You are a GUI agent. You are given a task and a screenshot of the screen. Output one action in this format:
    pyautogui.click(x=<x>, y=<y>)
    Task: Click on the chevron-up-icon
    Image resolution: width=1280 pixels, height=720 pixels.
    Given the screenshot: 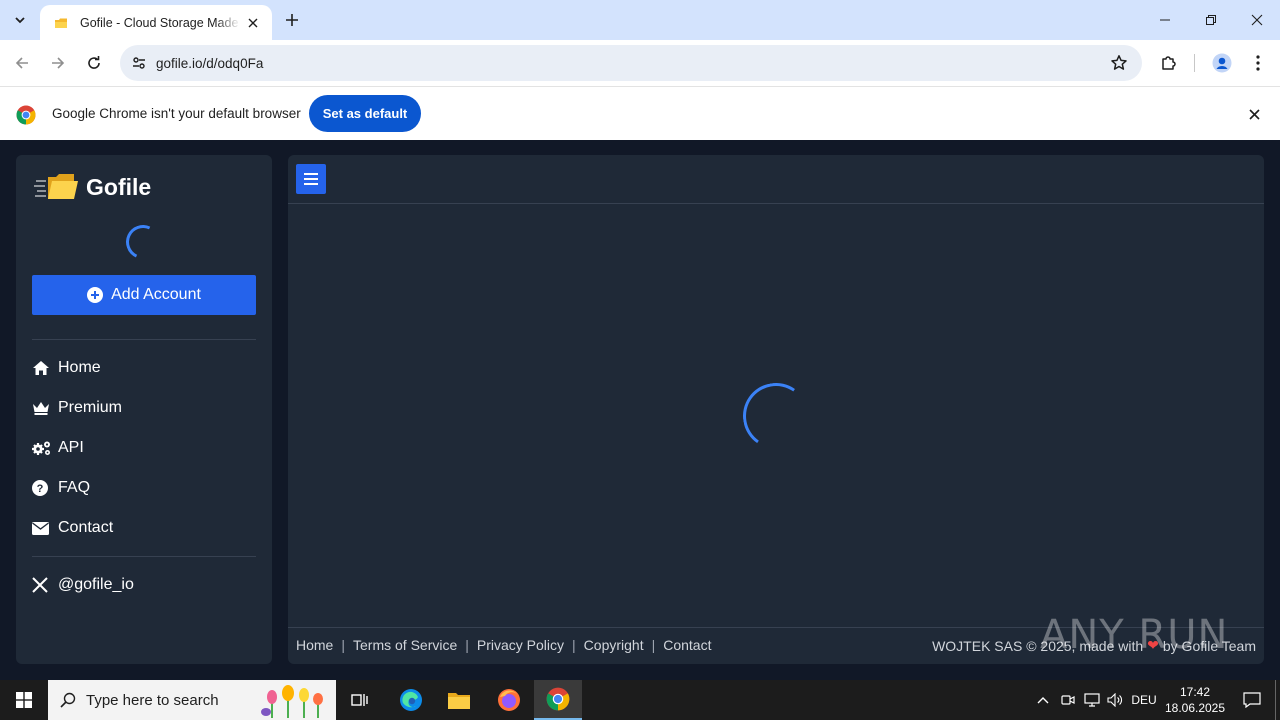 What is the action you would take?
    pyautogui.click(x=1043, y=700)
    